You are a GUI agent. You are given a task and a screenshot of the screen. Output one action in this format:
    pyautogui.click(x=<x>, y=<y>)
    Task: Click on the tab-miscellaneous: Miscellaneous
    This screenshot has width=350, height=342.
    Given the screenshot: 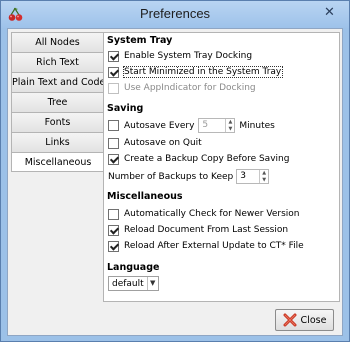 What is the action you would take?
    pyautogui.click(x=57, y=162)
    